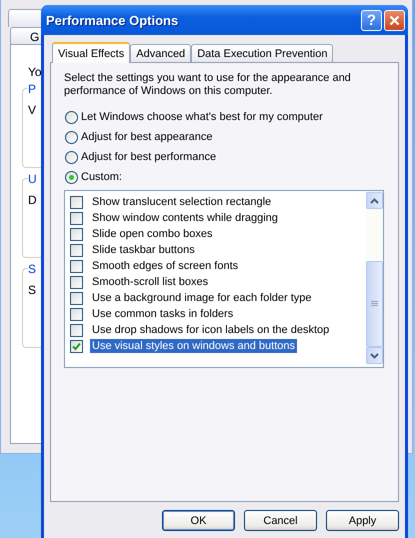 The image size is (415, 538). Describe the element at coordinates (148, 157) in the screenshot. I see `radio-label: Adjust for best performance` at that location.